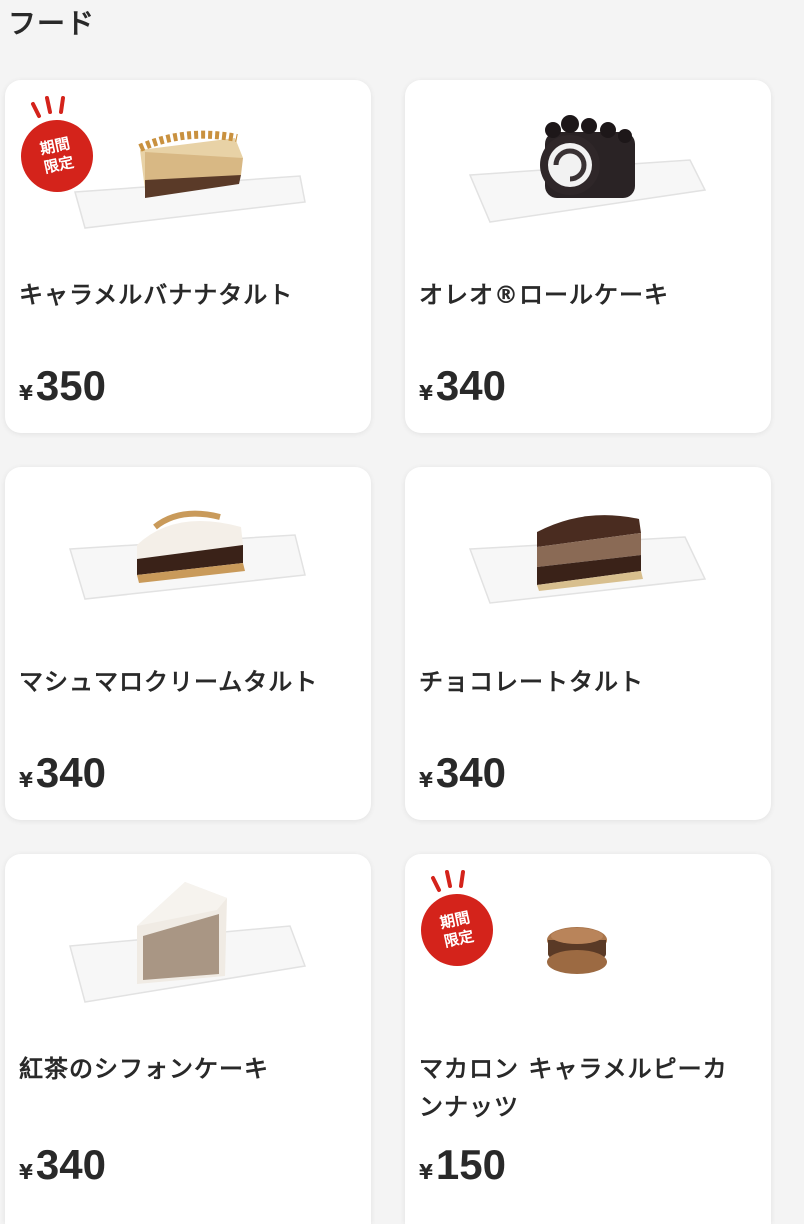 The width and height of the screenshot is (804, 1224). I want to click on product-card-oreo-roll-cake: オレオ®ロールケーキ ¥ 340, so click(588, 256).